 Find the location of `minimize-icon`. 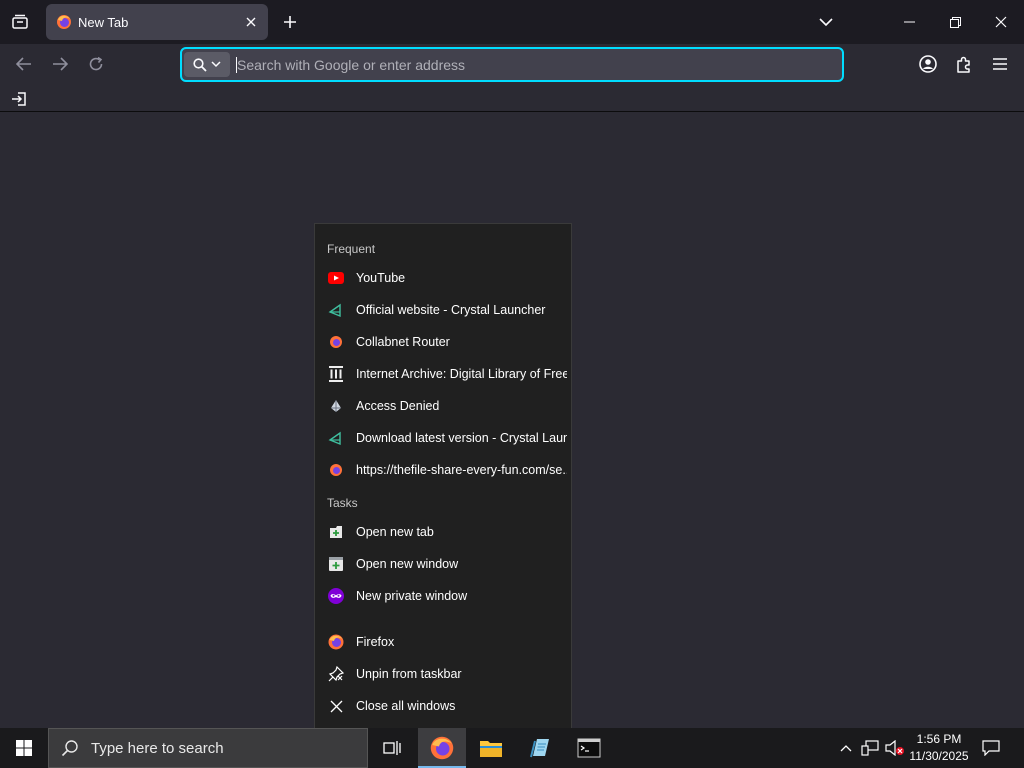

minimize-icon is located at coordinates (909, 22).